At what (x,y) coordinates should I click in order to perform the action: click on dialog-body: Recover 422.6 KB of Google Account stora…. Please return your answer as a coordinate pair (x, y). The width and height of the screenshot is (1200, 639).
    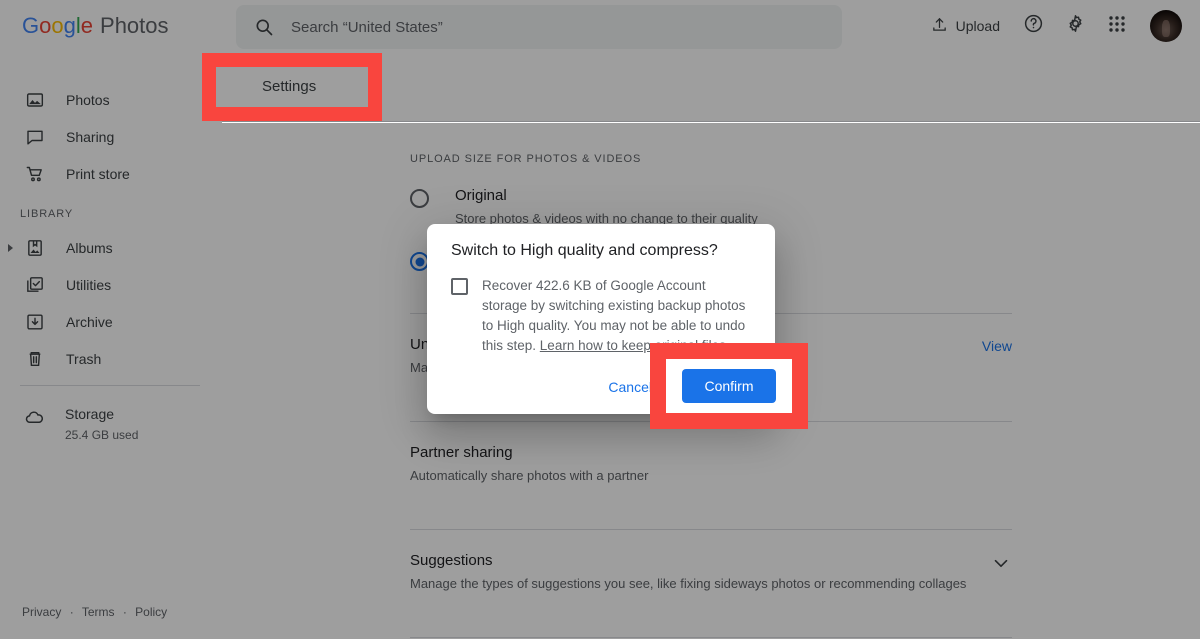
    Looking at the image, I should click on (601, 308).